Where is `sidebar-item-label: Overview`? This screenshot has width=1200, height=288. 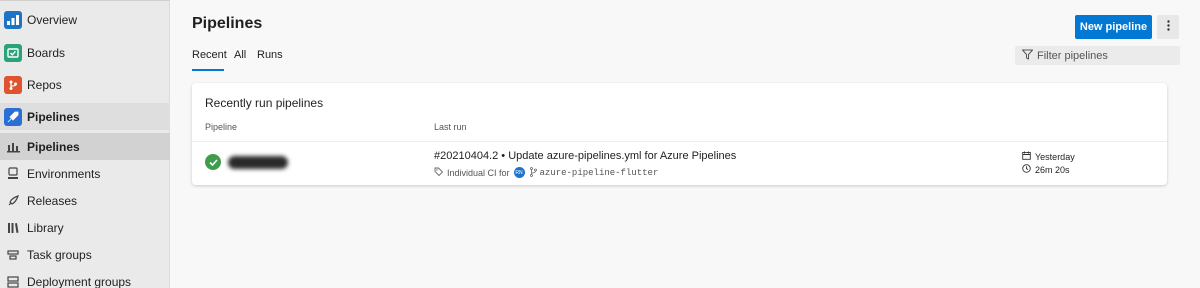 sidebar-item-label: Overview is located at coordinates (52, 19).